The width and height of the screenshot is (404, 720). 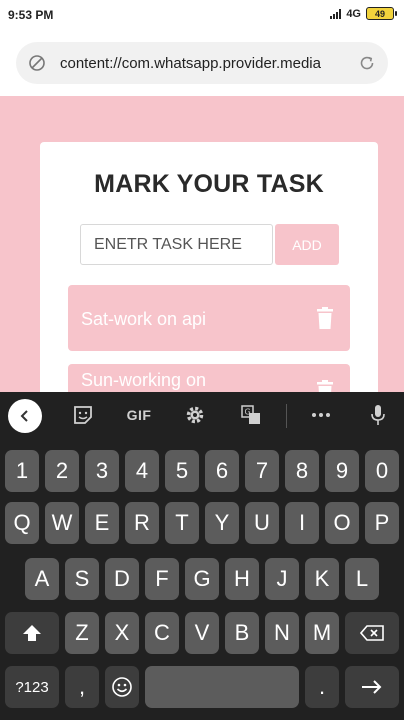 I want to click on key-j: J, so click(x=282, y=579).